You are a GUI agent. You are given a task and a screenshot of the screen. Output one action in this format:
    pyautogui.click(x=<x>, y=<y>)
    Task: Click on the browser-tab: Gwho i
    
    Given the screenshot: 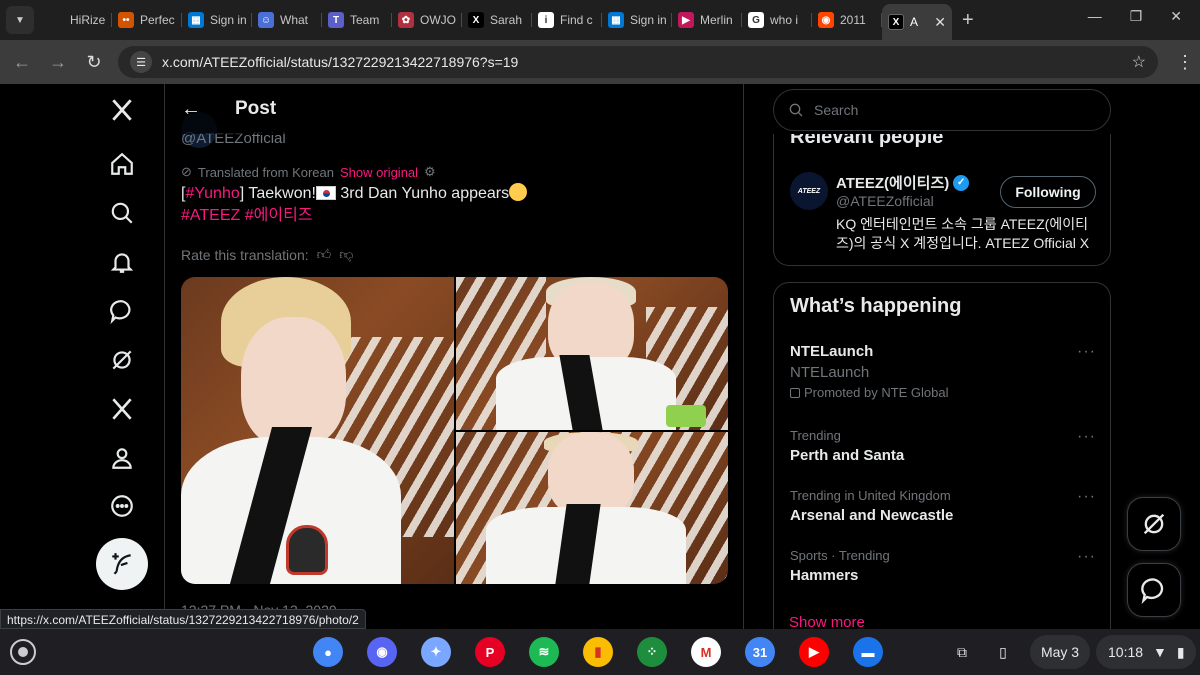 What is the action you would take?
    pyautogui.click(x=777, y=20)
    